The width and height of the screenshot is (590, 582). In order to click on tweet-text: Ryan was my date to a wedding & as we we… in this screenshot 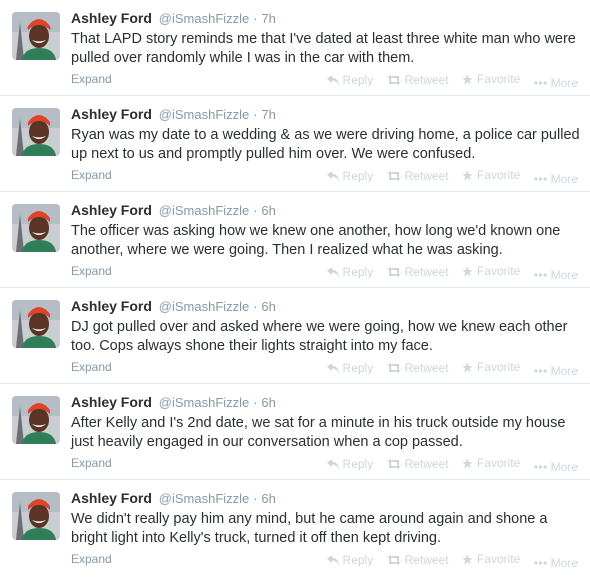, I will do `click(325, 144)`.